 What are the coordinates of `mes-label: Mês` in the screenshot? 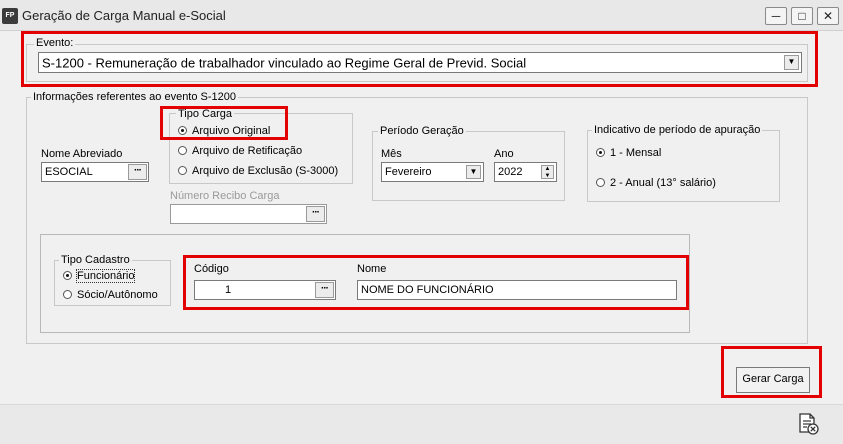 It's located at (391, 154).